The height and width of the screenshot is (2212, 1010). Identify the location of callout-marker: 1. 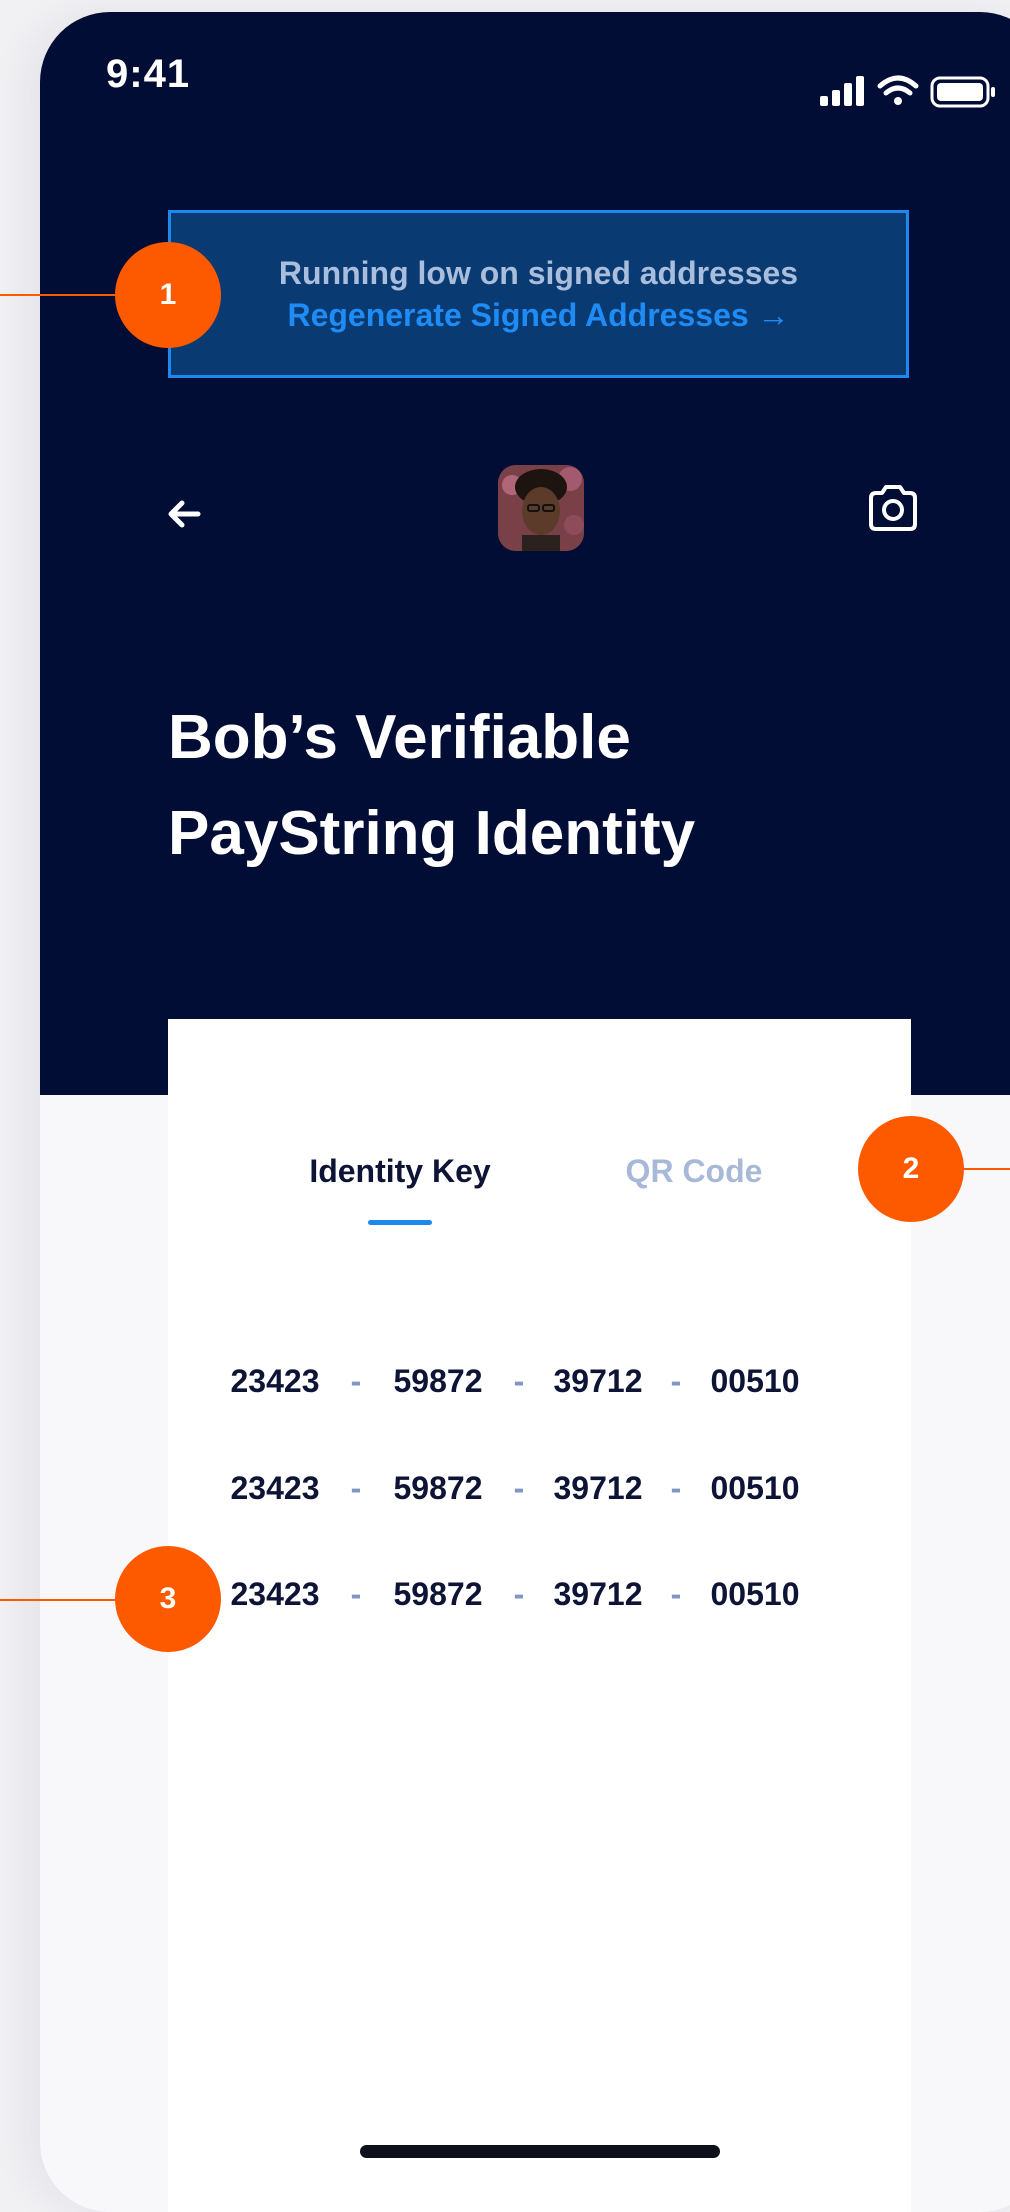
(168, 295).